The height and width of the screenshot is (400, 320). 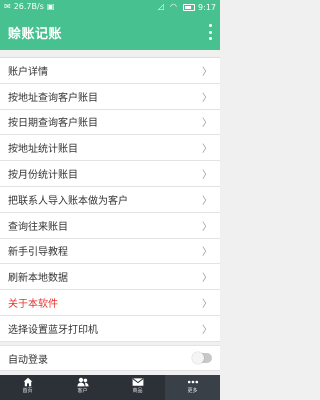 I want to click on nav-item-customers: 客户, so click(x=82, y=387).